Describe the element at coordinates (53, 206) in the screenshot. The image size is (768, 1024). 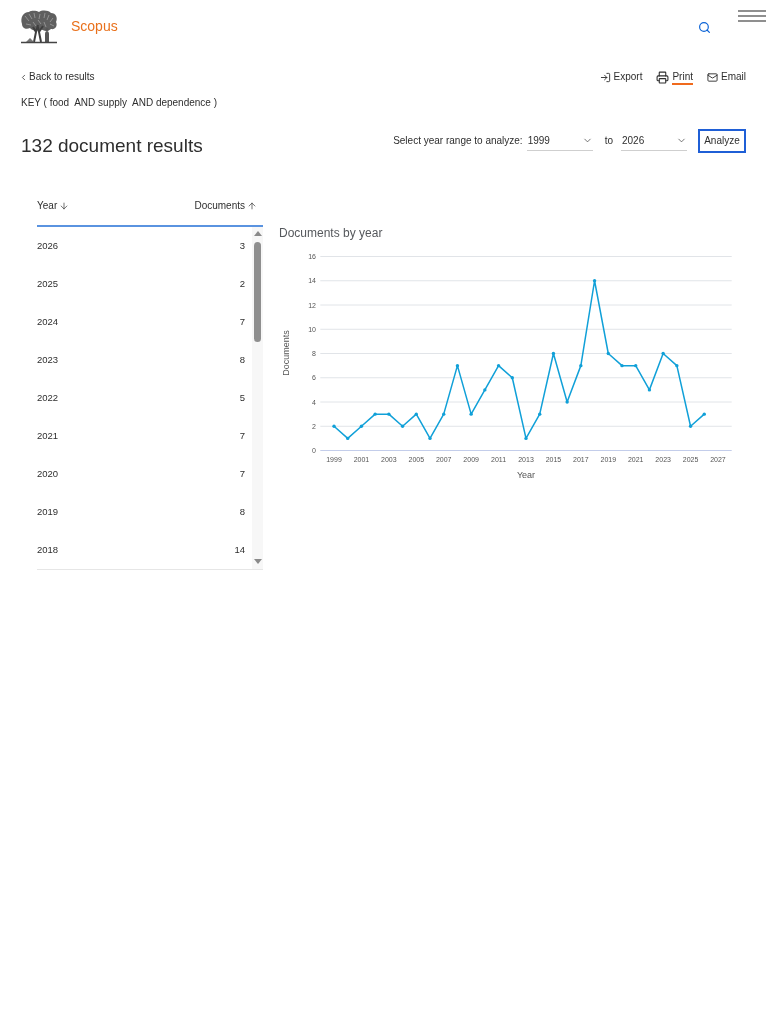
I see `column-header: Year` at that location.